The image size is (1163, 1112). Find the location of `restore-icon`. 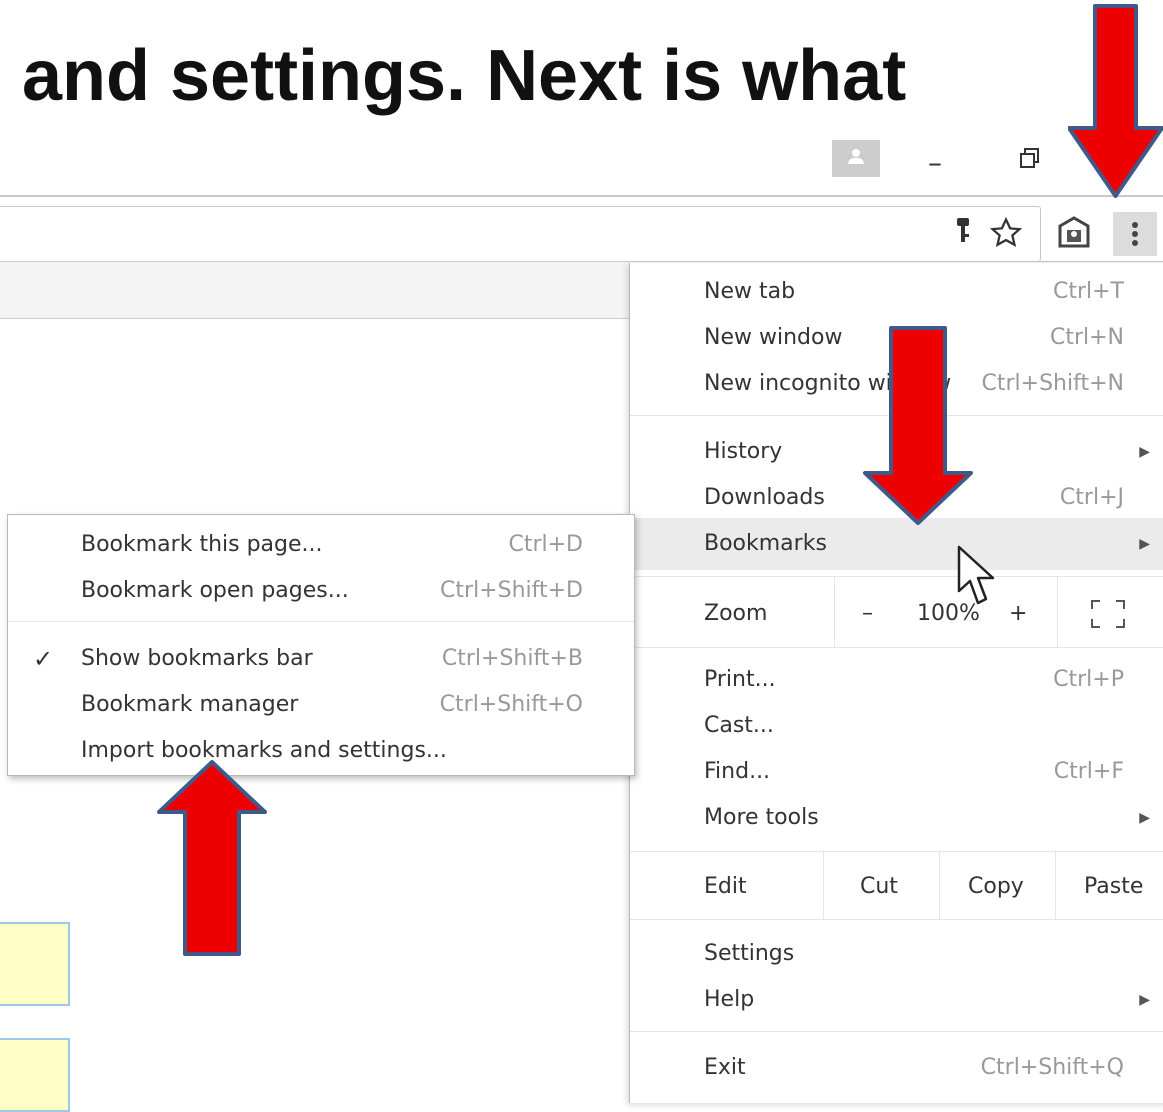

restore-icon is located at coordinates (1029, 158).